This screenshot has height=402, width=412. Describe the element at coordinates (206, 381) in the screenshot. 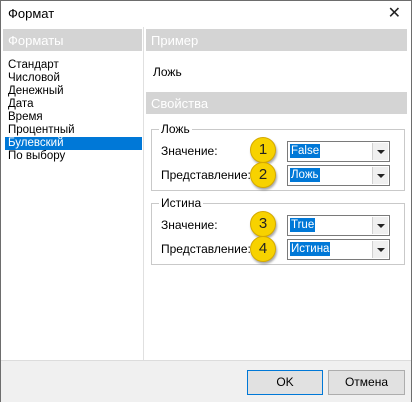

I see `button-bar: OK Отмена` at that location.